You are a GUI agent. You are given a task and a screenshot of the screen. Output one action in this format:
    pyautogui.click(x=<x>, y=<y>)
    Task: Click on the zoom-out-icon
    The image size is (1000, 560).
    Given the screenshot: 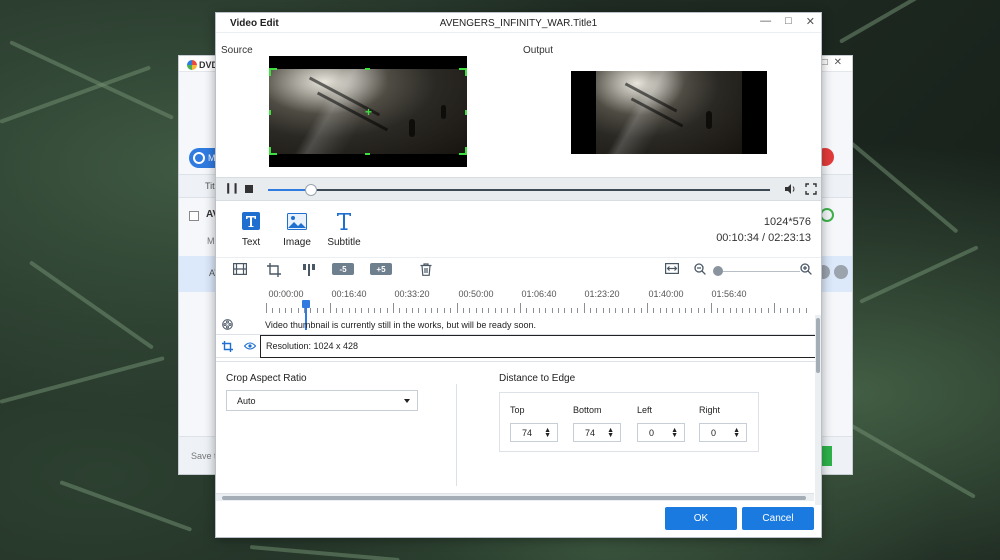 What is the action you would take?
    pyautogui.click(x=700, y=269)
    